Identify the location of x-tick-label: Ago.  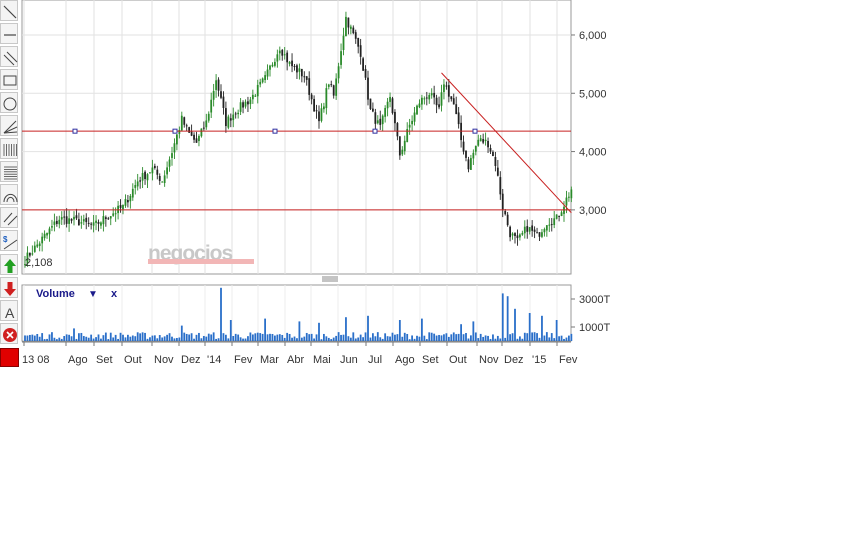
(405, 360).